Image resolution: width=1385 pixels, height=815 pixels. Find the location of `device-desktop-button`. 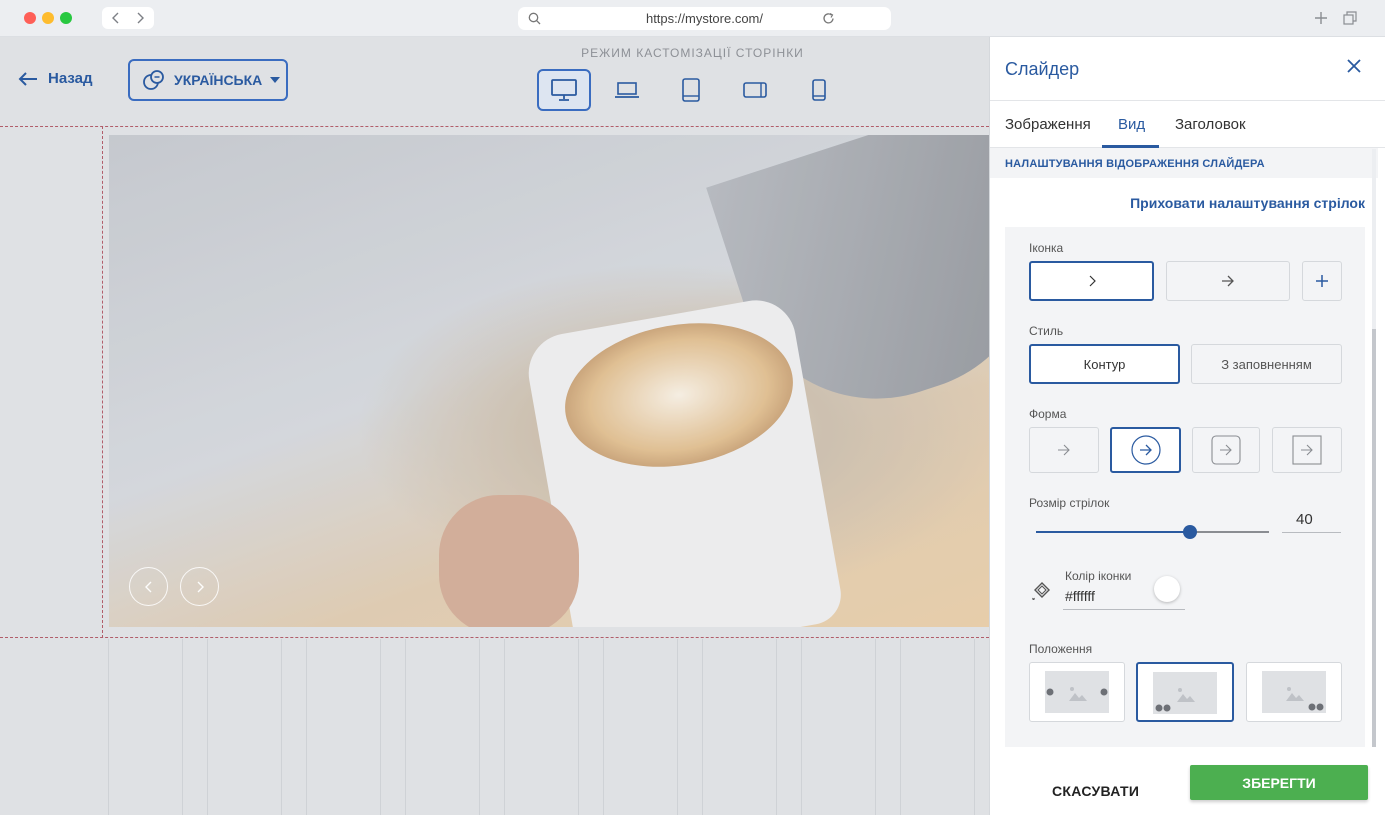

device-desktop-button is located at coordinates (564, 90).